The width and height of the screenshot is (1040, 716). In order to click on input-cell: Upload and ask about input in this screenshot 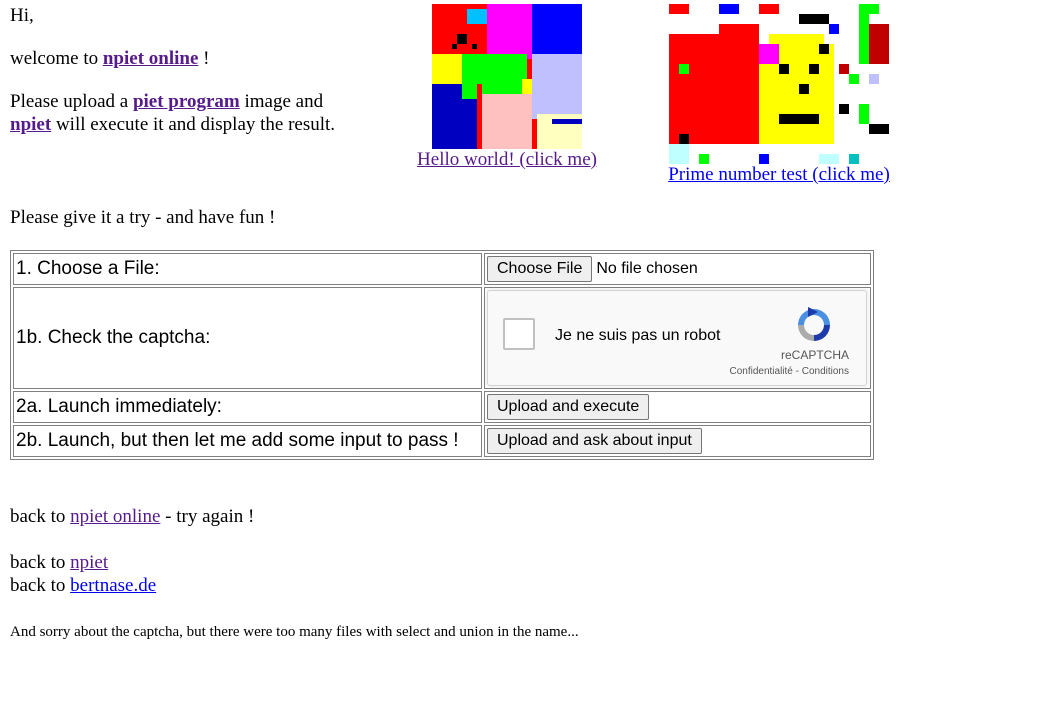, I will do `click(677, 441)`.